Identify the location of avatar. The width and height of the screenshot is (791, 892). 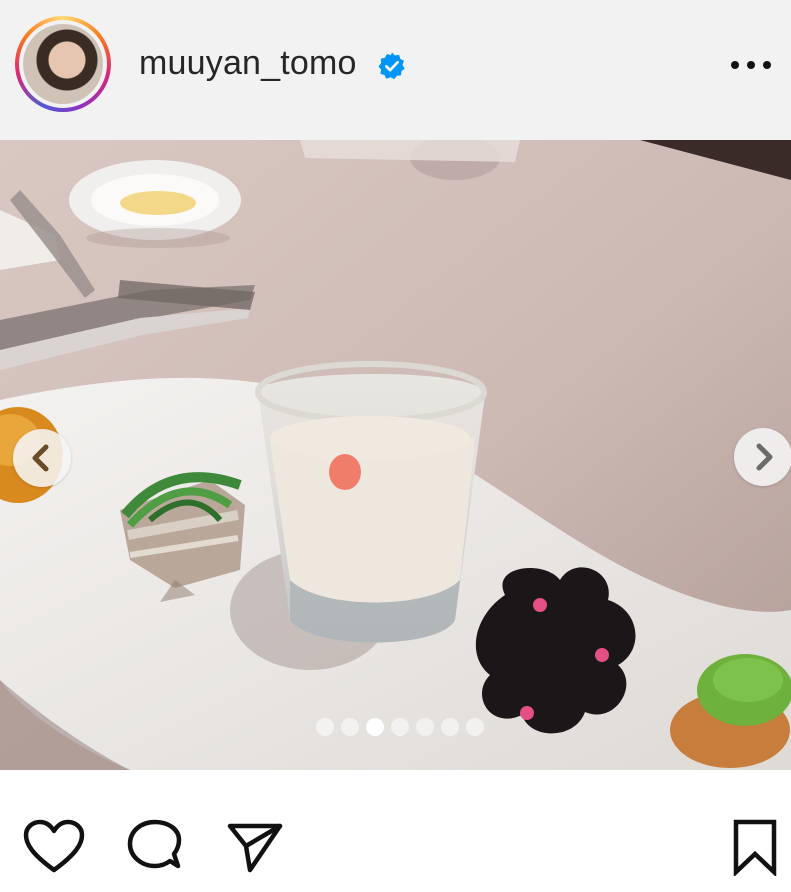
(63, 64).